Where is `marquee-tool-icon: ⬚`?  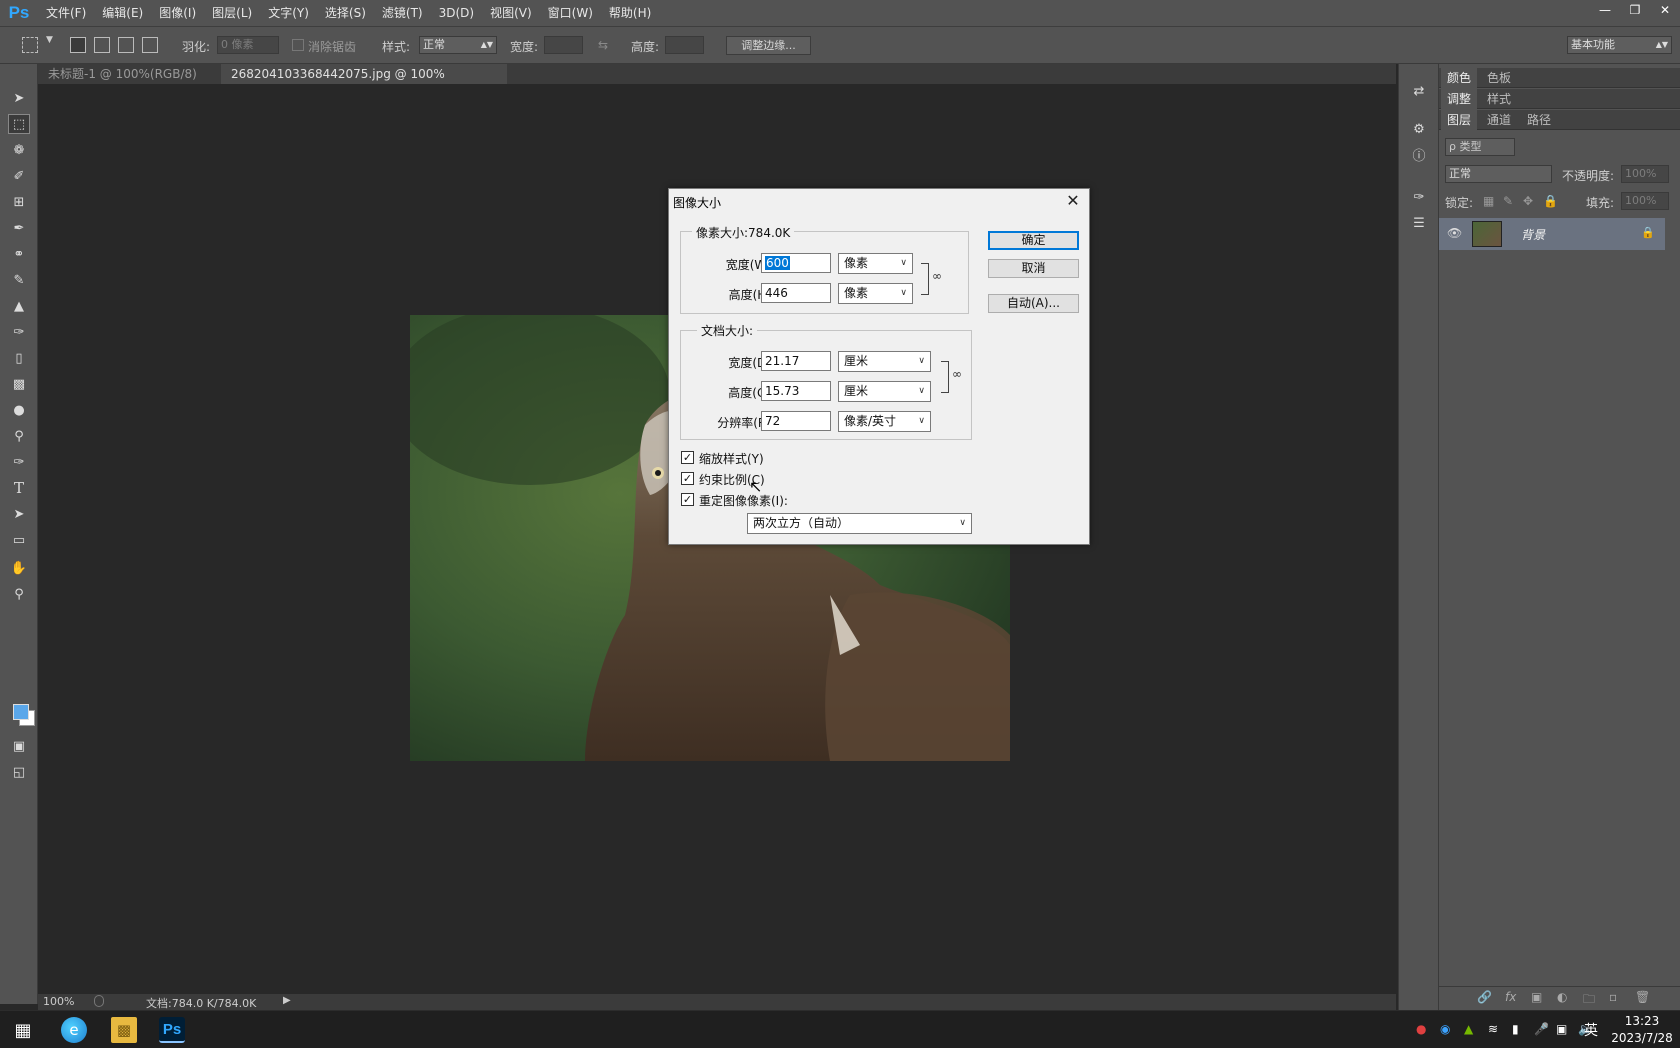
marquee-tool-icon: ⬚ is located at coordinates (19, 124).